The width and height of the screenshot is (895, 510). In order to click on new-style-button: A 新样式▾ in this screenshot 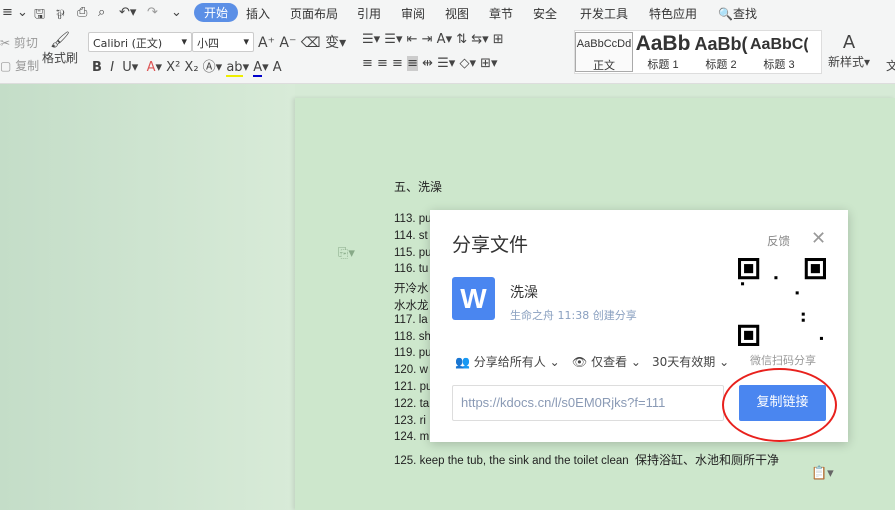, I will do `click(849, 51)`.